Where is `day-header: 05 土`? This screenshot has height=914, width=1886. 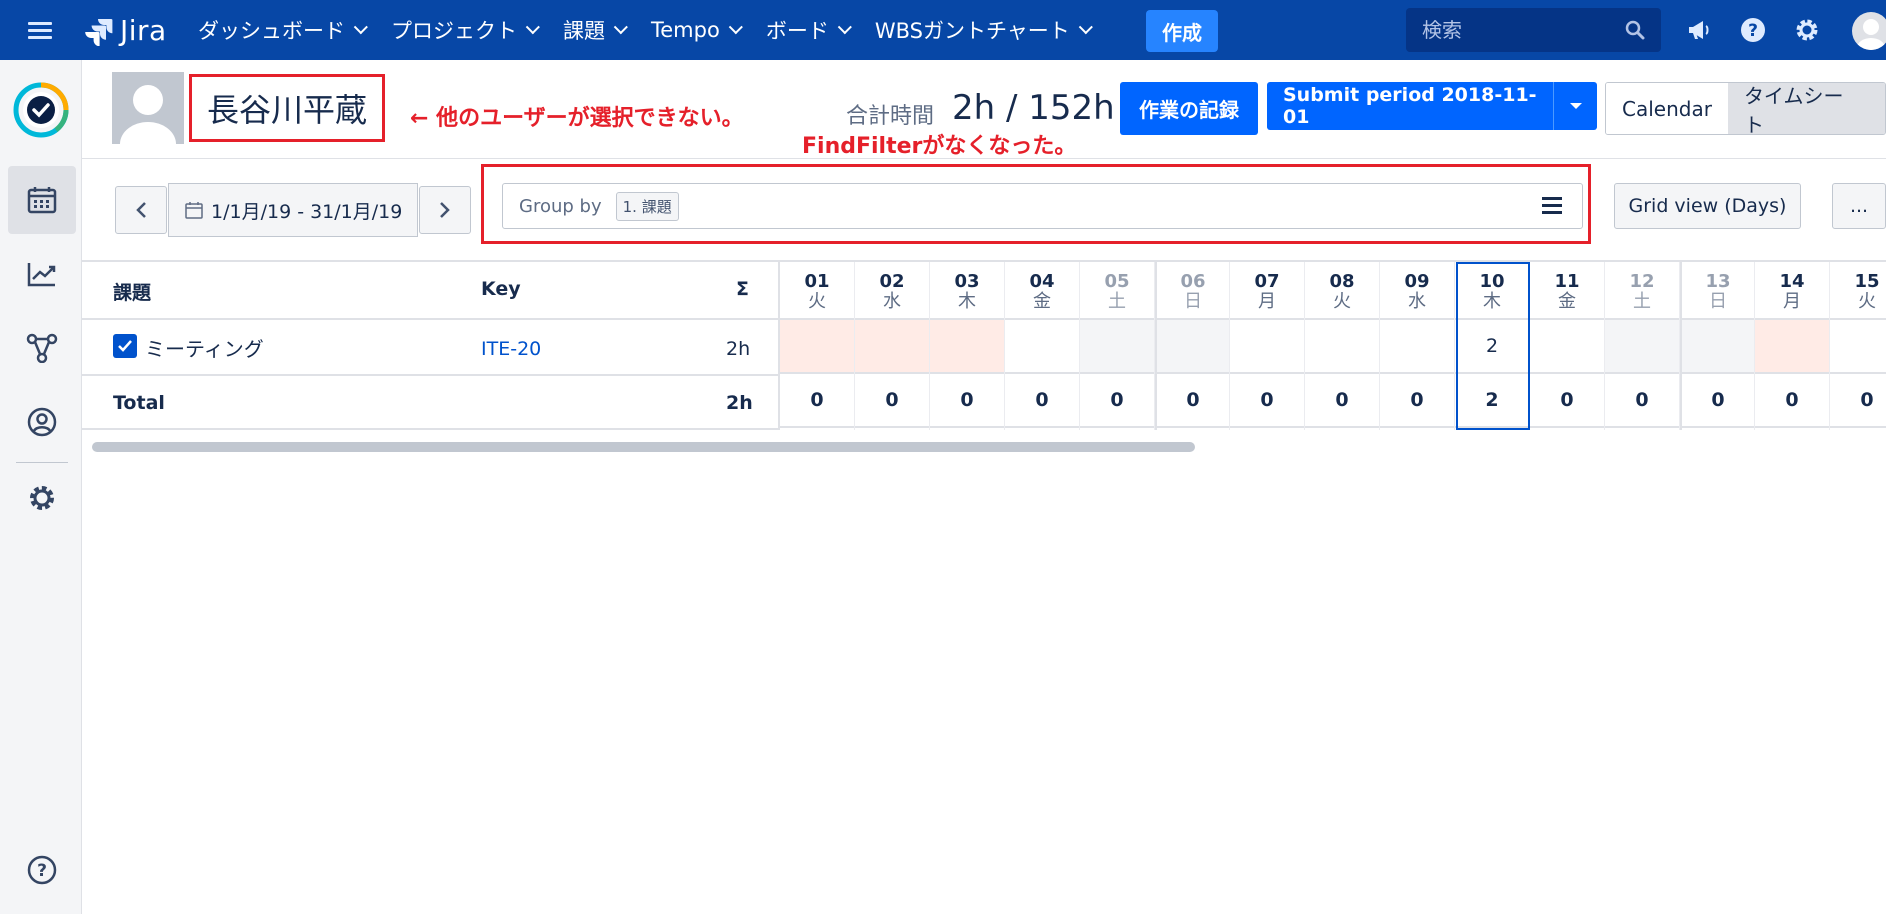
day-header: 05 土 is located at coordinates (1117, 291).